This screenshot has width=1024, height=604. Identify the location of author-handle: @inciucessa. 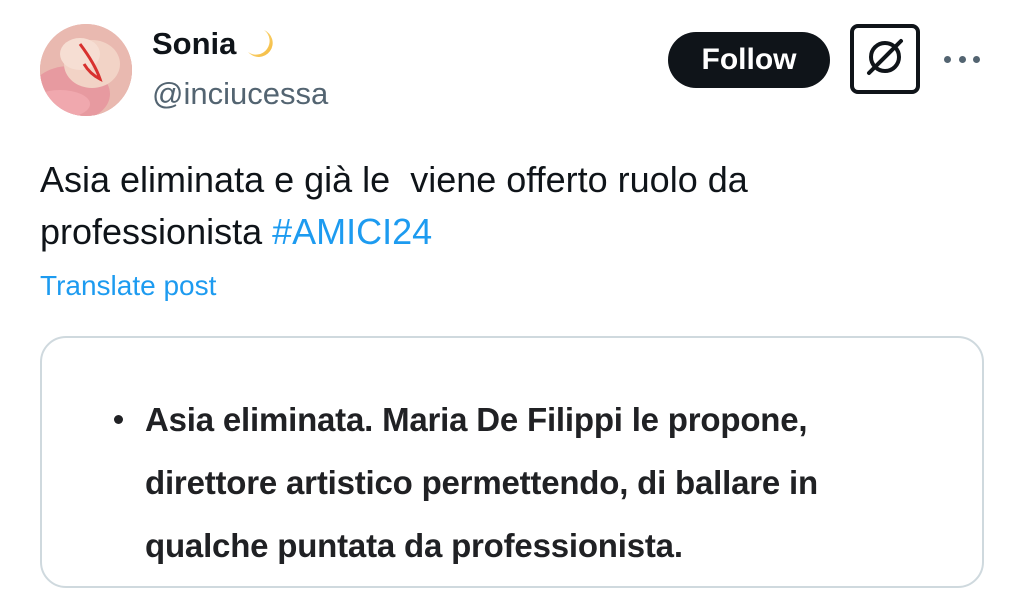
(240, 94).